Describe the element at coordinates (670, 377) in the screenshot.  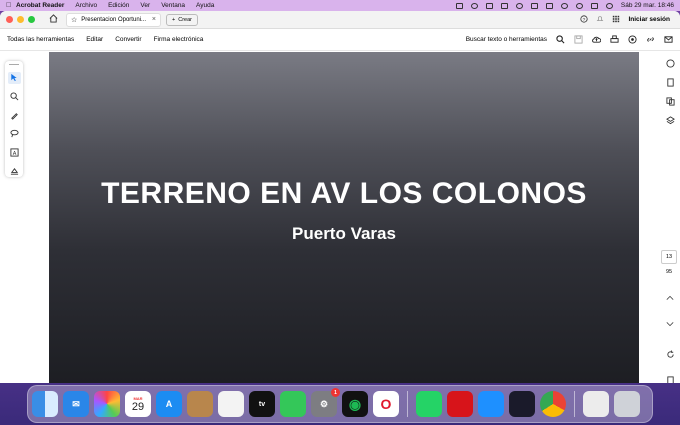
I see `page-extract-icon` at that location.